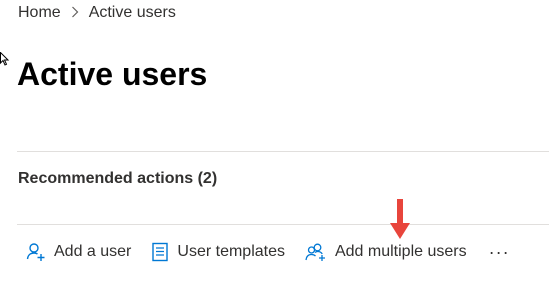  I want to click on chevron-right-icon, so click(75, 13).